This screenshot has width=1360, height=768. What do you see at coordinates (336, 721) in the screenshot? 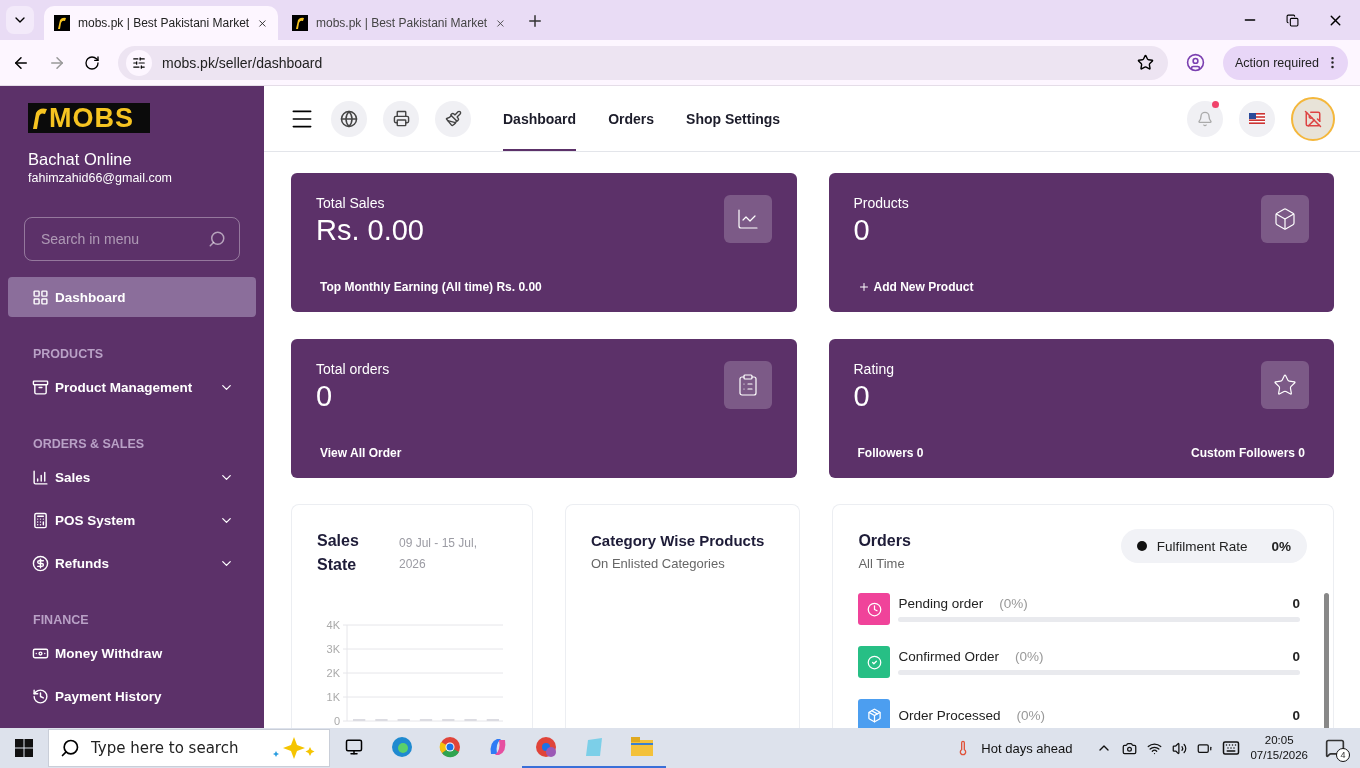
I see `y-tick-label: 0` at bounding box center [336, 721].